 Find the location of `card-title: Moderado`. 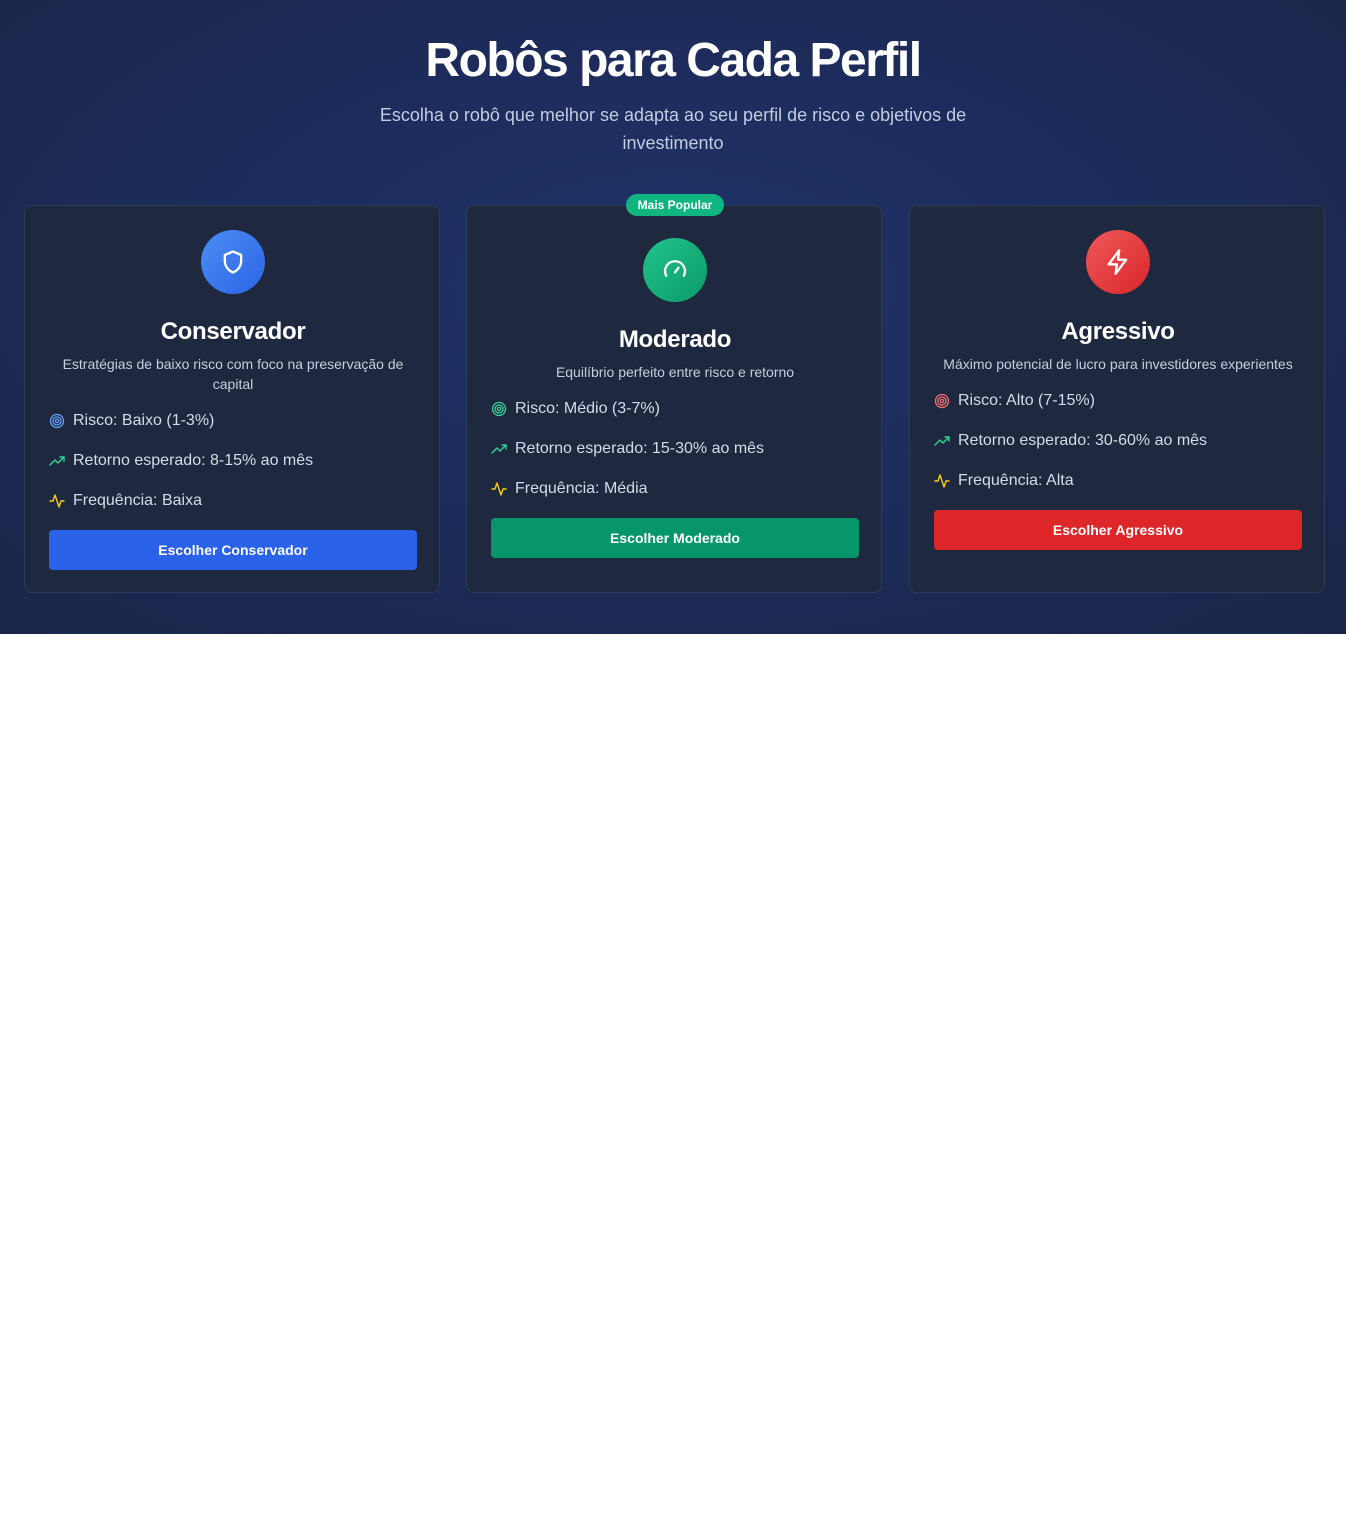

card-title: Moderado is located at coordinates (675, 339).